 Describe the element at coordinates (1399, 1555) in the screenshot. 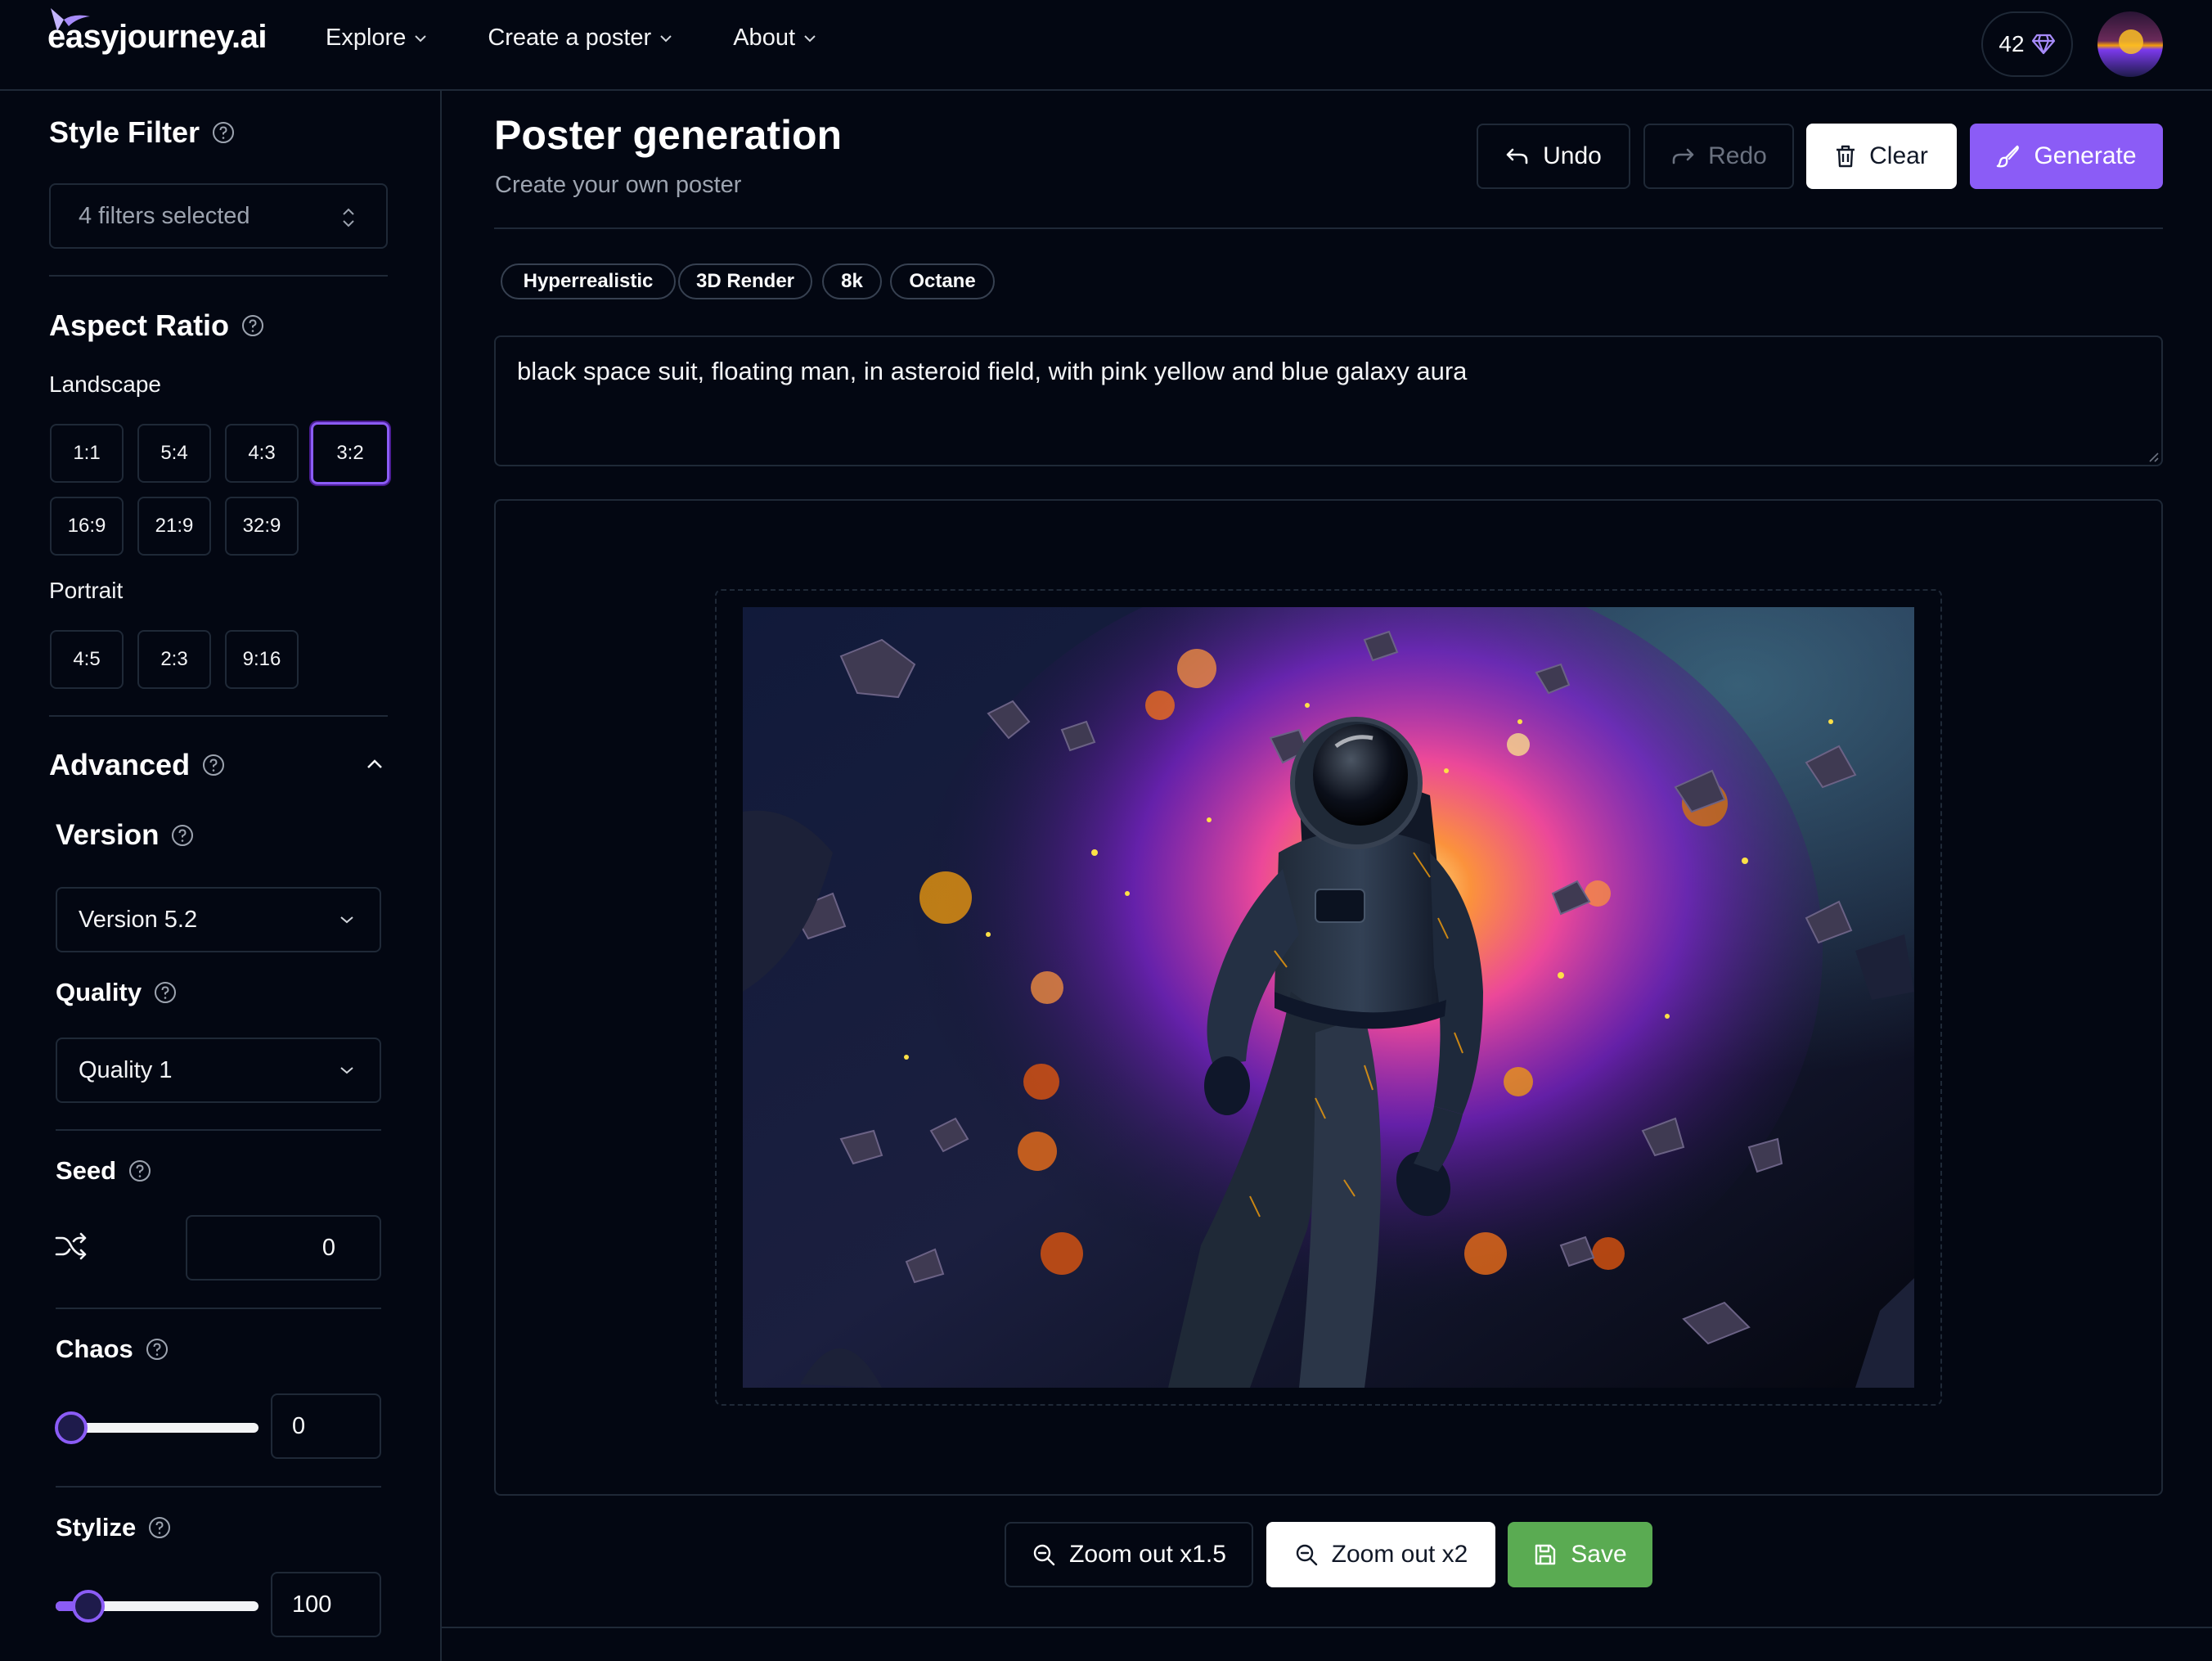

I see `zoom-out-2-label: Zoom out x2` at that location.